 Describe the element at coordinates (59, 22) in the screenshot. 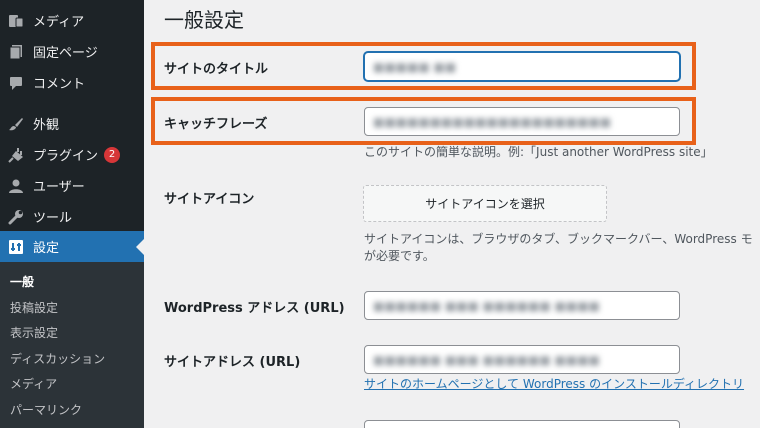

I see `sidebar-item-label: メディア` at that location.